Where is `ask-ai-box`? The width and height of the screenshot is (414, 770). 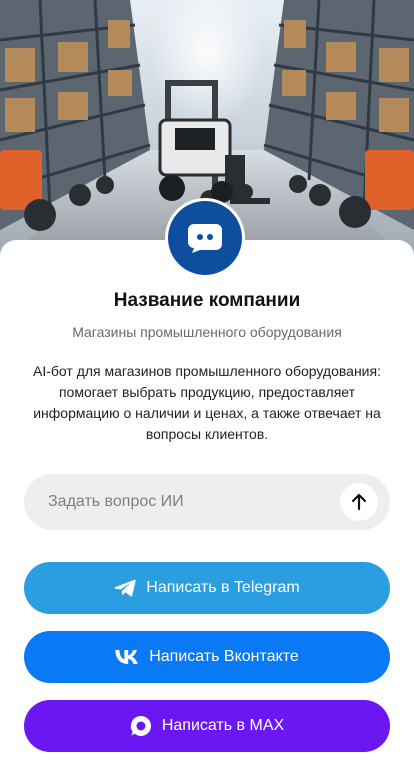
ask-ai-box is located at coordinates (207, 502).